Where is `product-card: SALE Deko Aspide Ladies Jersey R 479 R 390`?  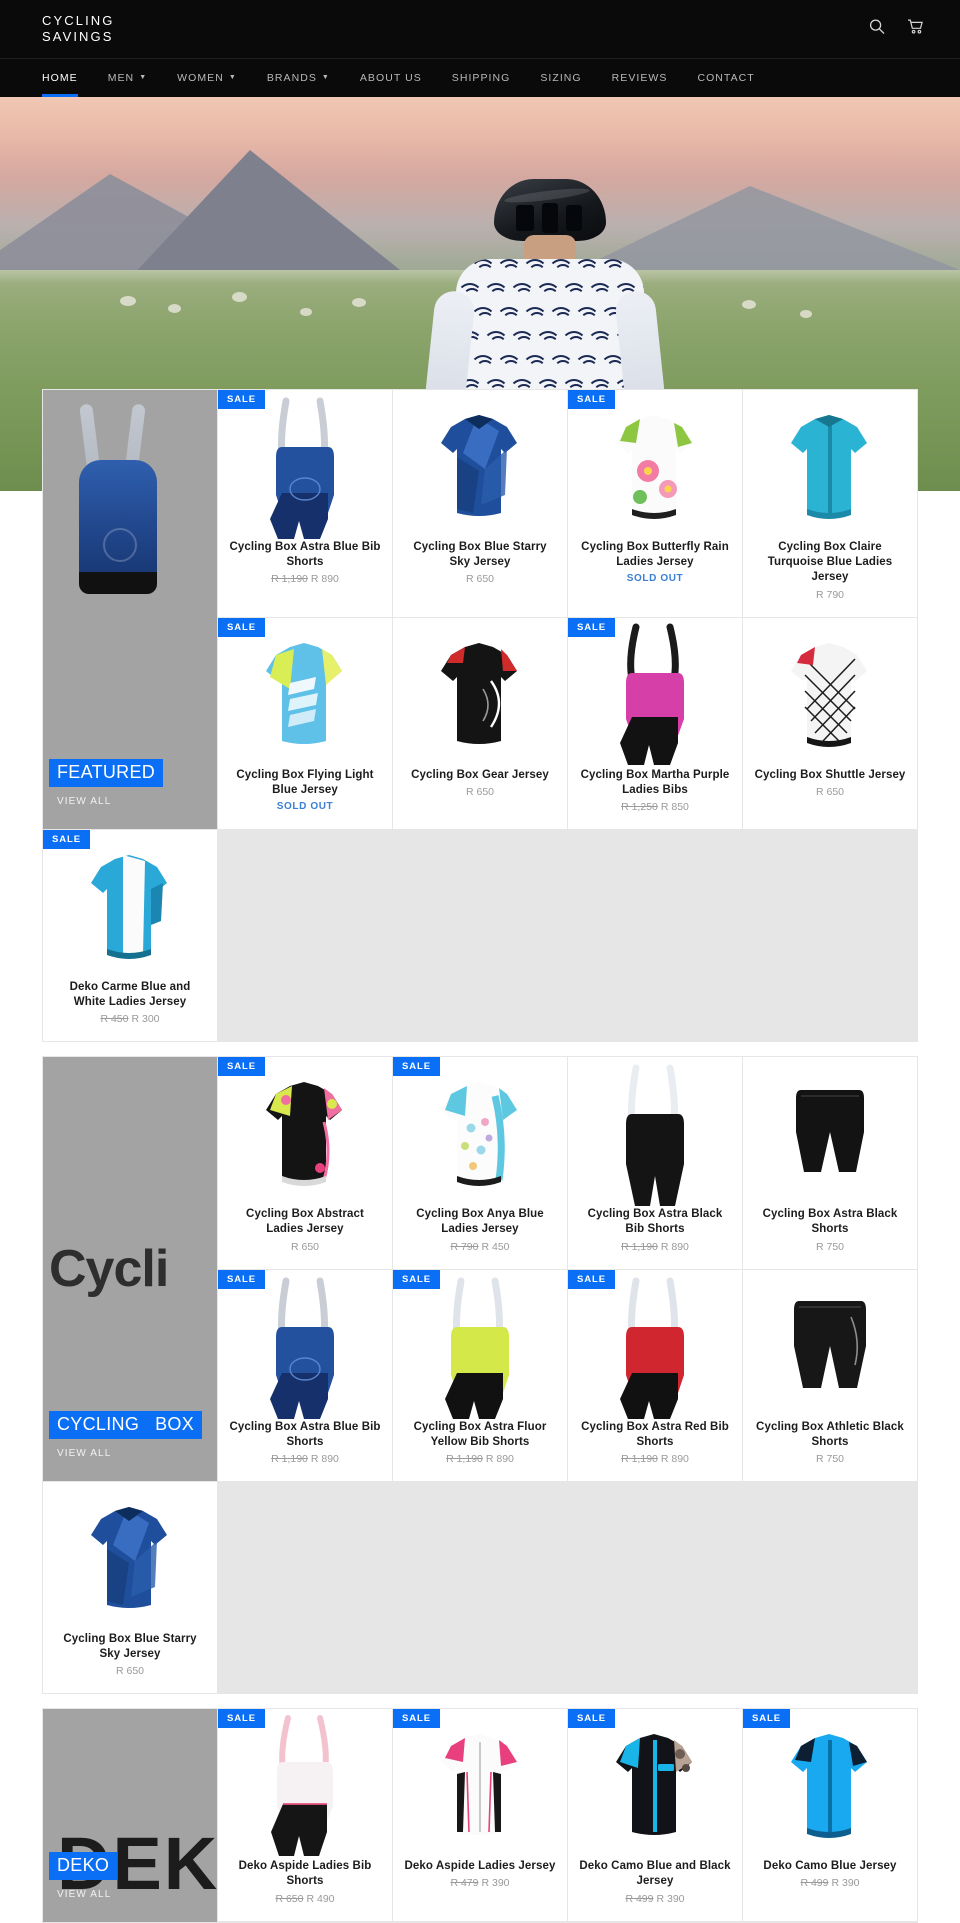 product-card: SALE Deko Aspide Ladies Jersey R 479 R 390 is located at coordinates (480, 1815).